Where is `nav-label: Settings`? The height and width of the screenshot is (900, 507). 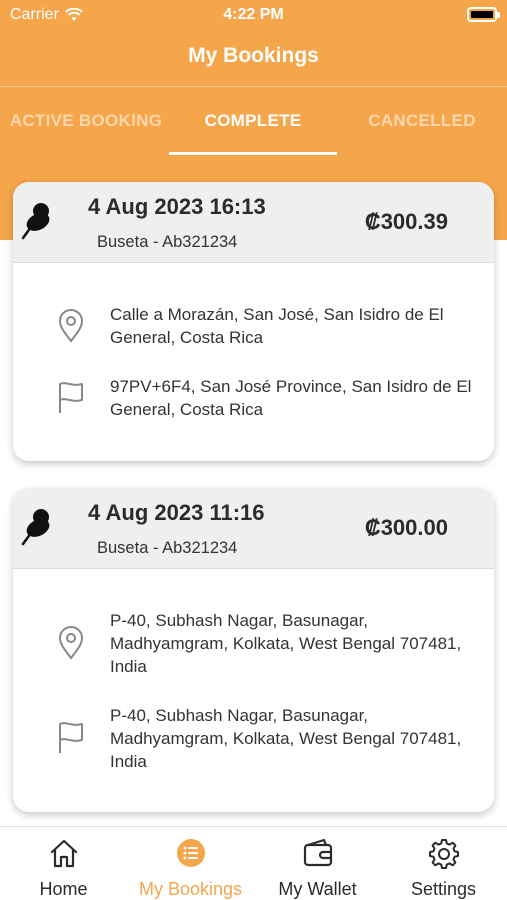
nav-label: Settings is located at coordinates (443, 889).